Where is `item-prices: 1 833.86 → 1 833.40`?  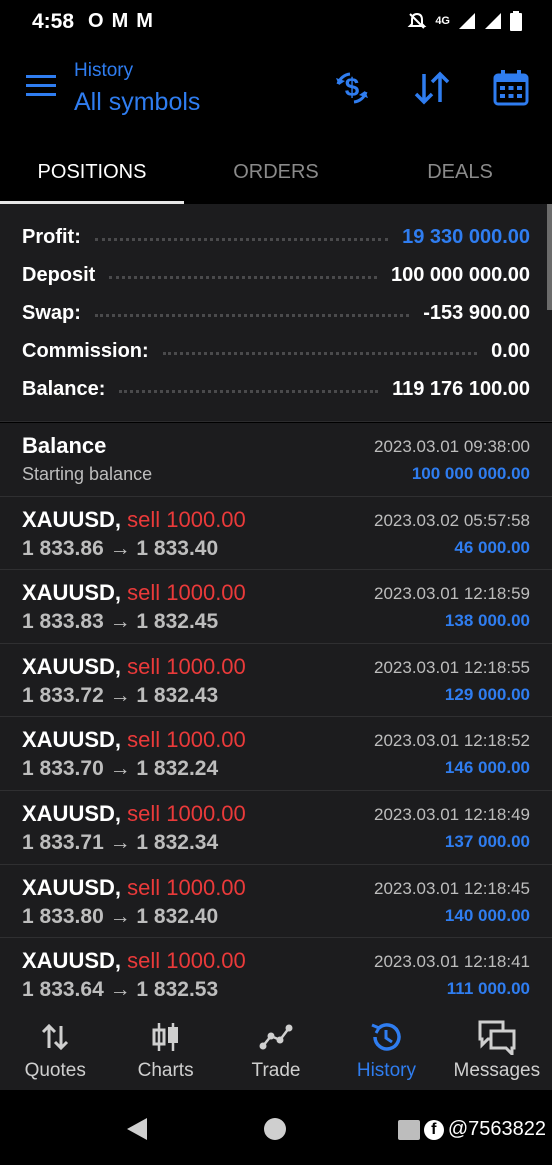
item-prices: 1 833.86 → 1 833.40 is located at coordinates (120, 548).